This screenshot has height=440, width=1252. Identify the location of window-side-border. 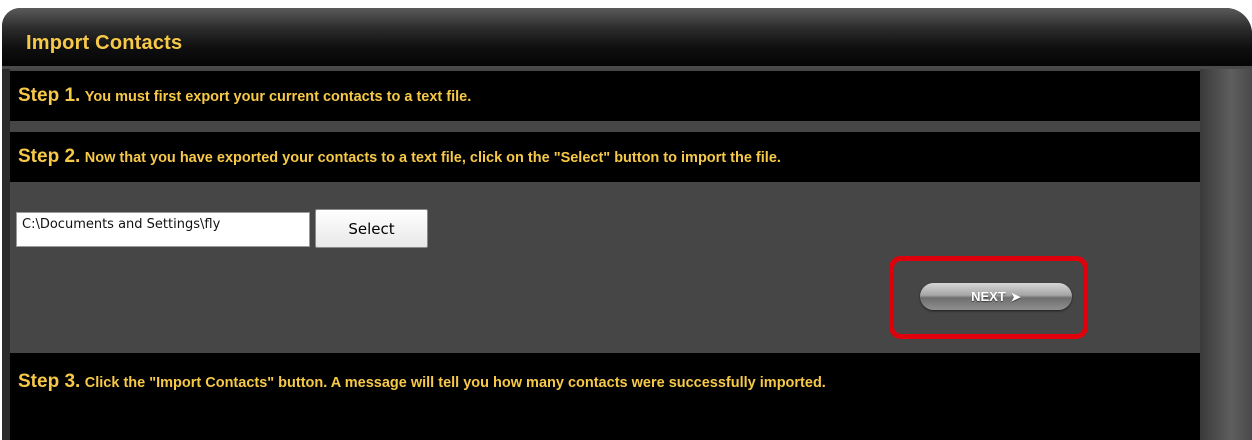
(1226, 254).